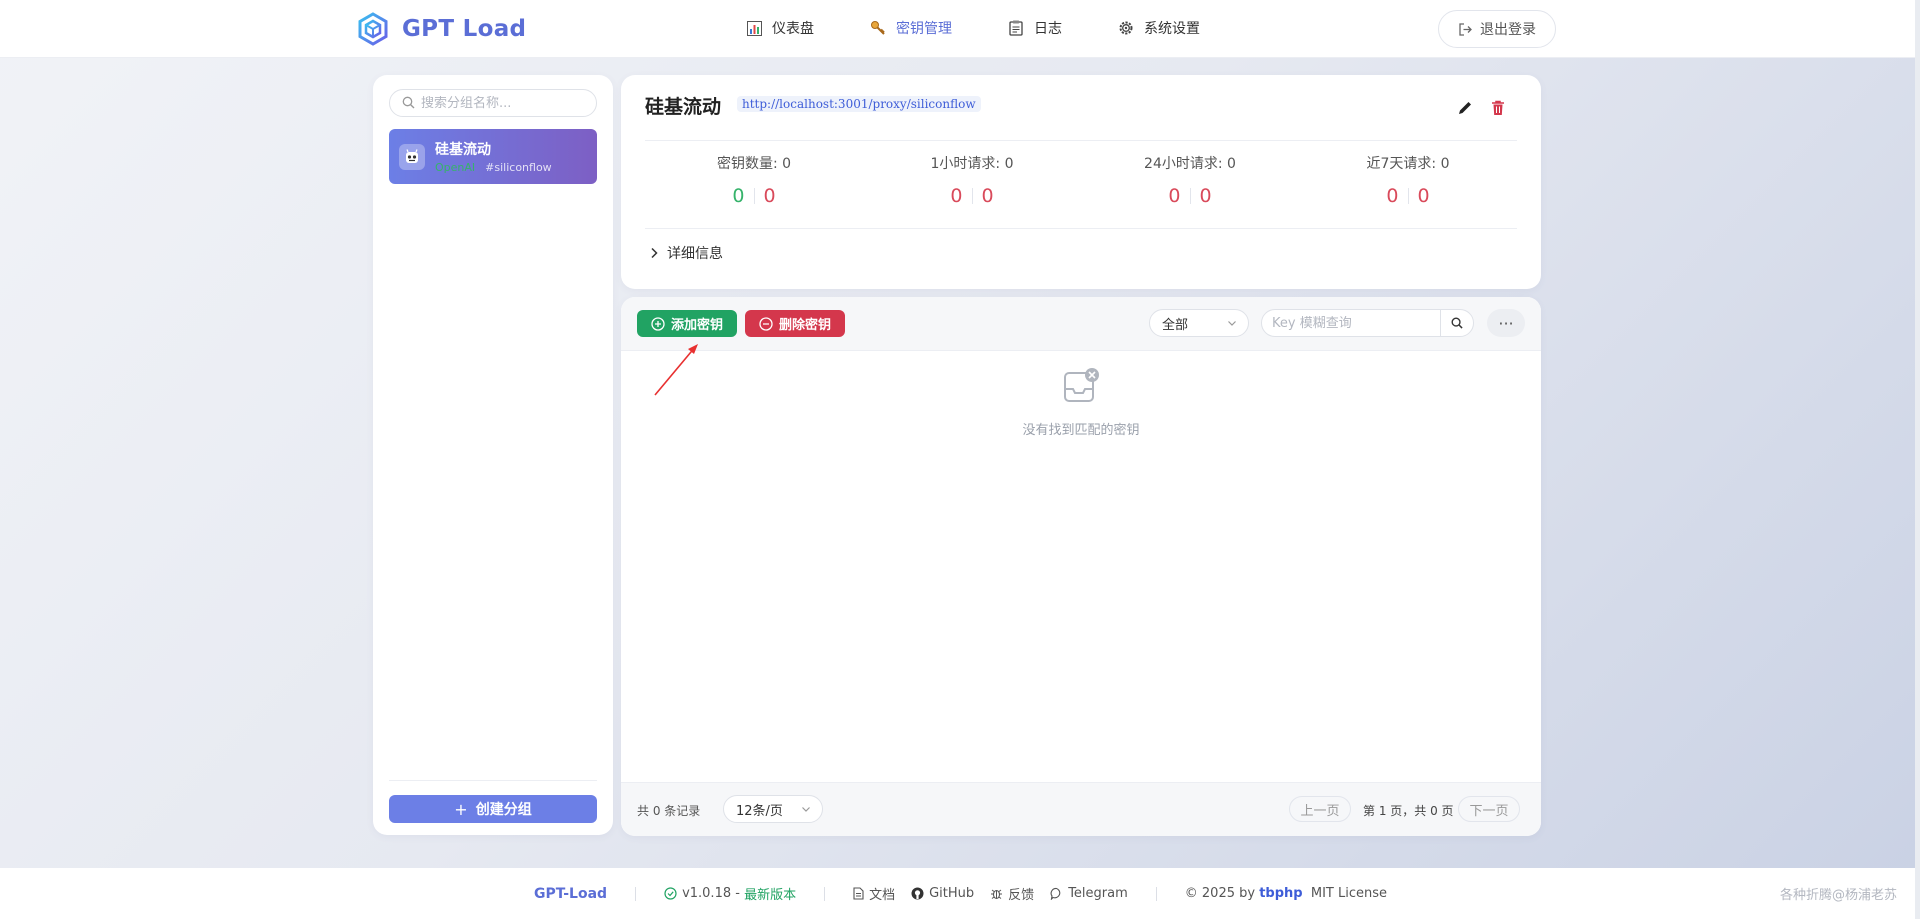 The image size is (1920, 919). I want to click on next-page-button: 下一页, so click(1489, 809).